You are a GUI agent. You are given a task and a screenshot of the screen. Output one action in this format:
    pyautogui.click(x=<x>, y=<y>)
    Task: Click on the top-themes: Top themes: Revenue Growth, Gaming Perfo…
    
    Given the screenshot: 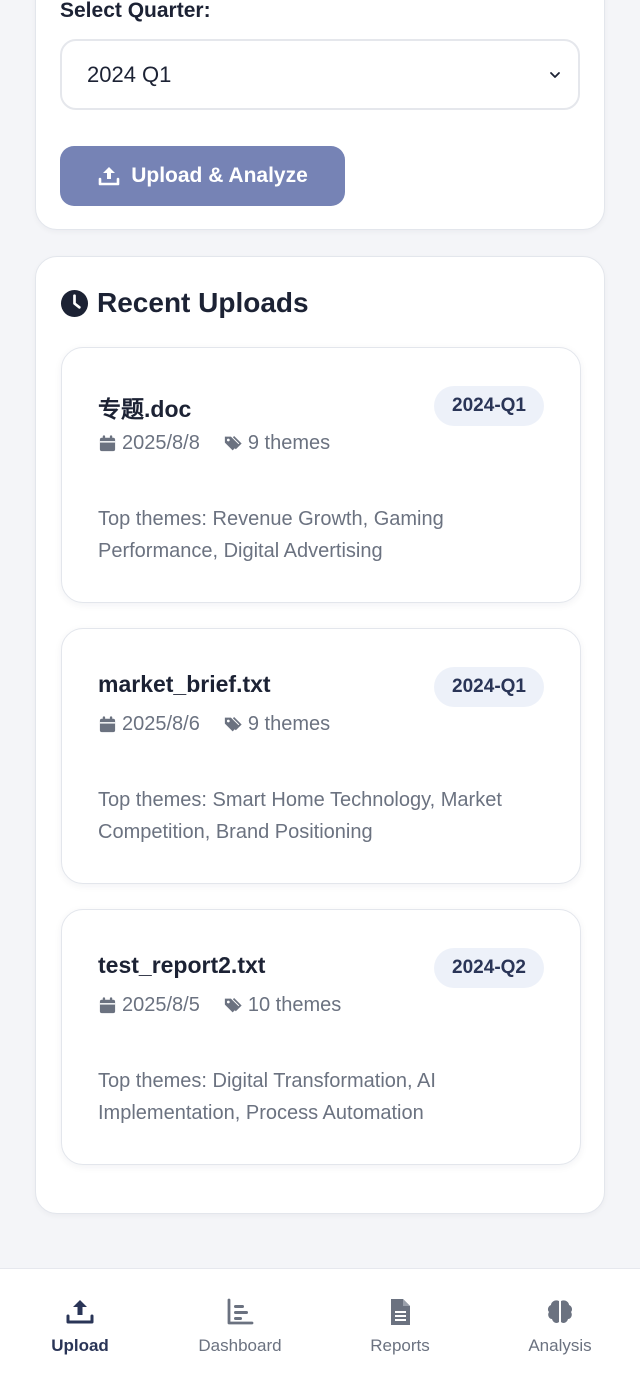 What is the action you would take?
    pyautogui.click(x=271, y=535)
    